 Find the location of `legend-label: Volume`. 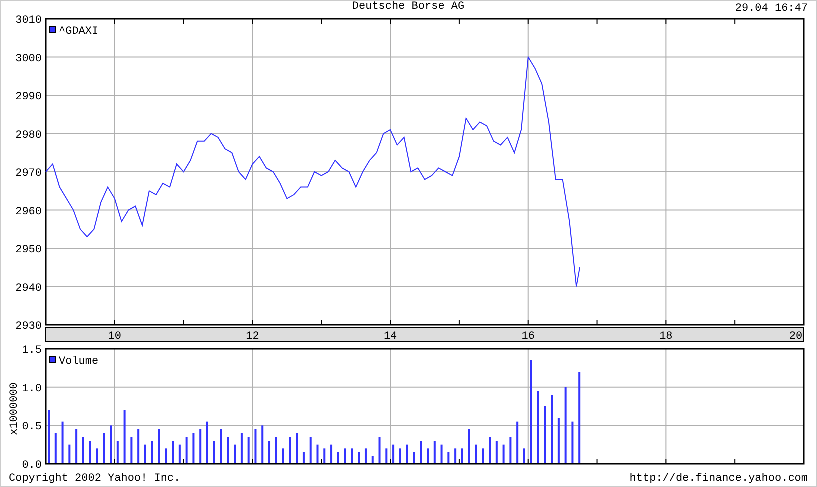

legend-label: Volume is located at coordinates (79, 362).